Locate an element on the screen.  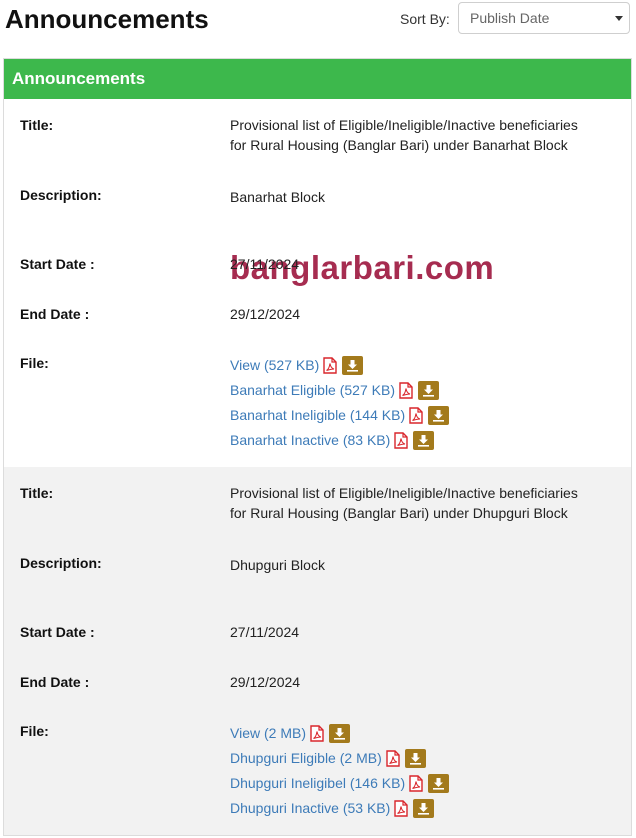
file-link-text: Banarhat Eligible (527 KB) is located at coordinates (312, 390).